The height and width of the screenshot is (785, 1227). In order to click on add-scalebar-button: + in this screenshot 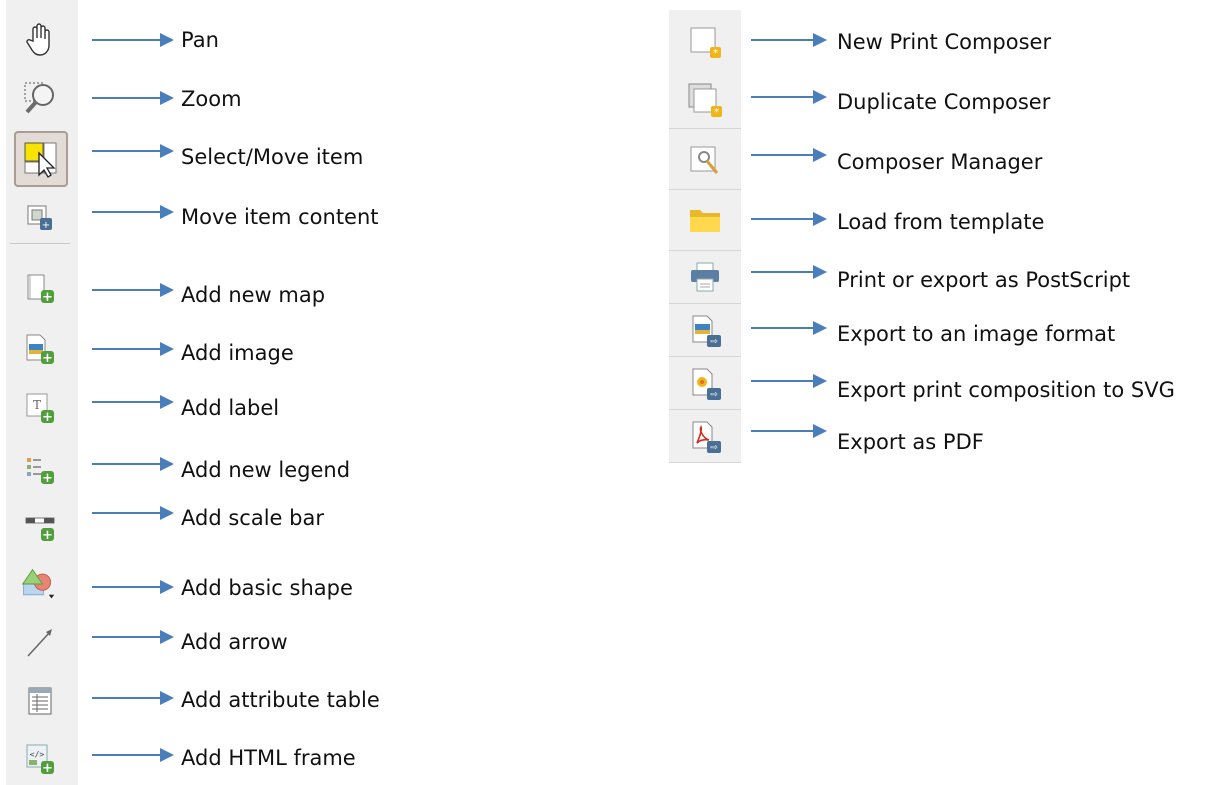, I will do `click(40, 526)`.